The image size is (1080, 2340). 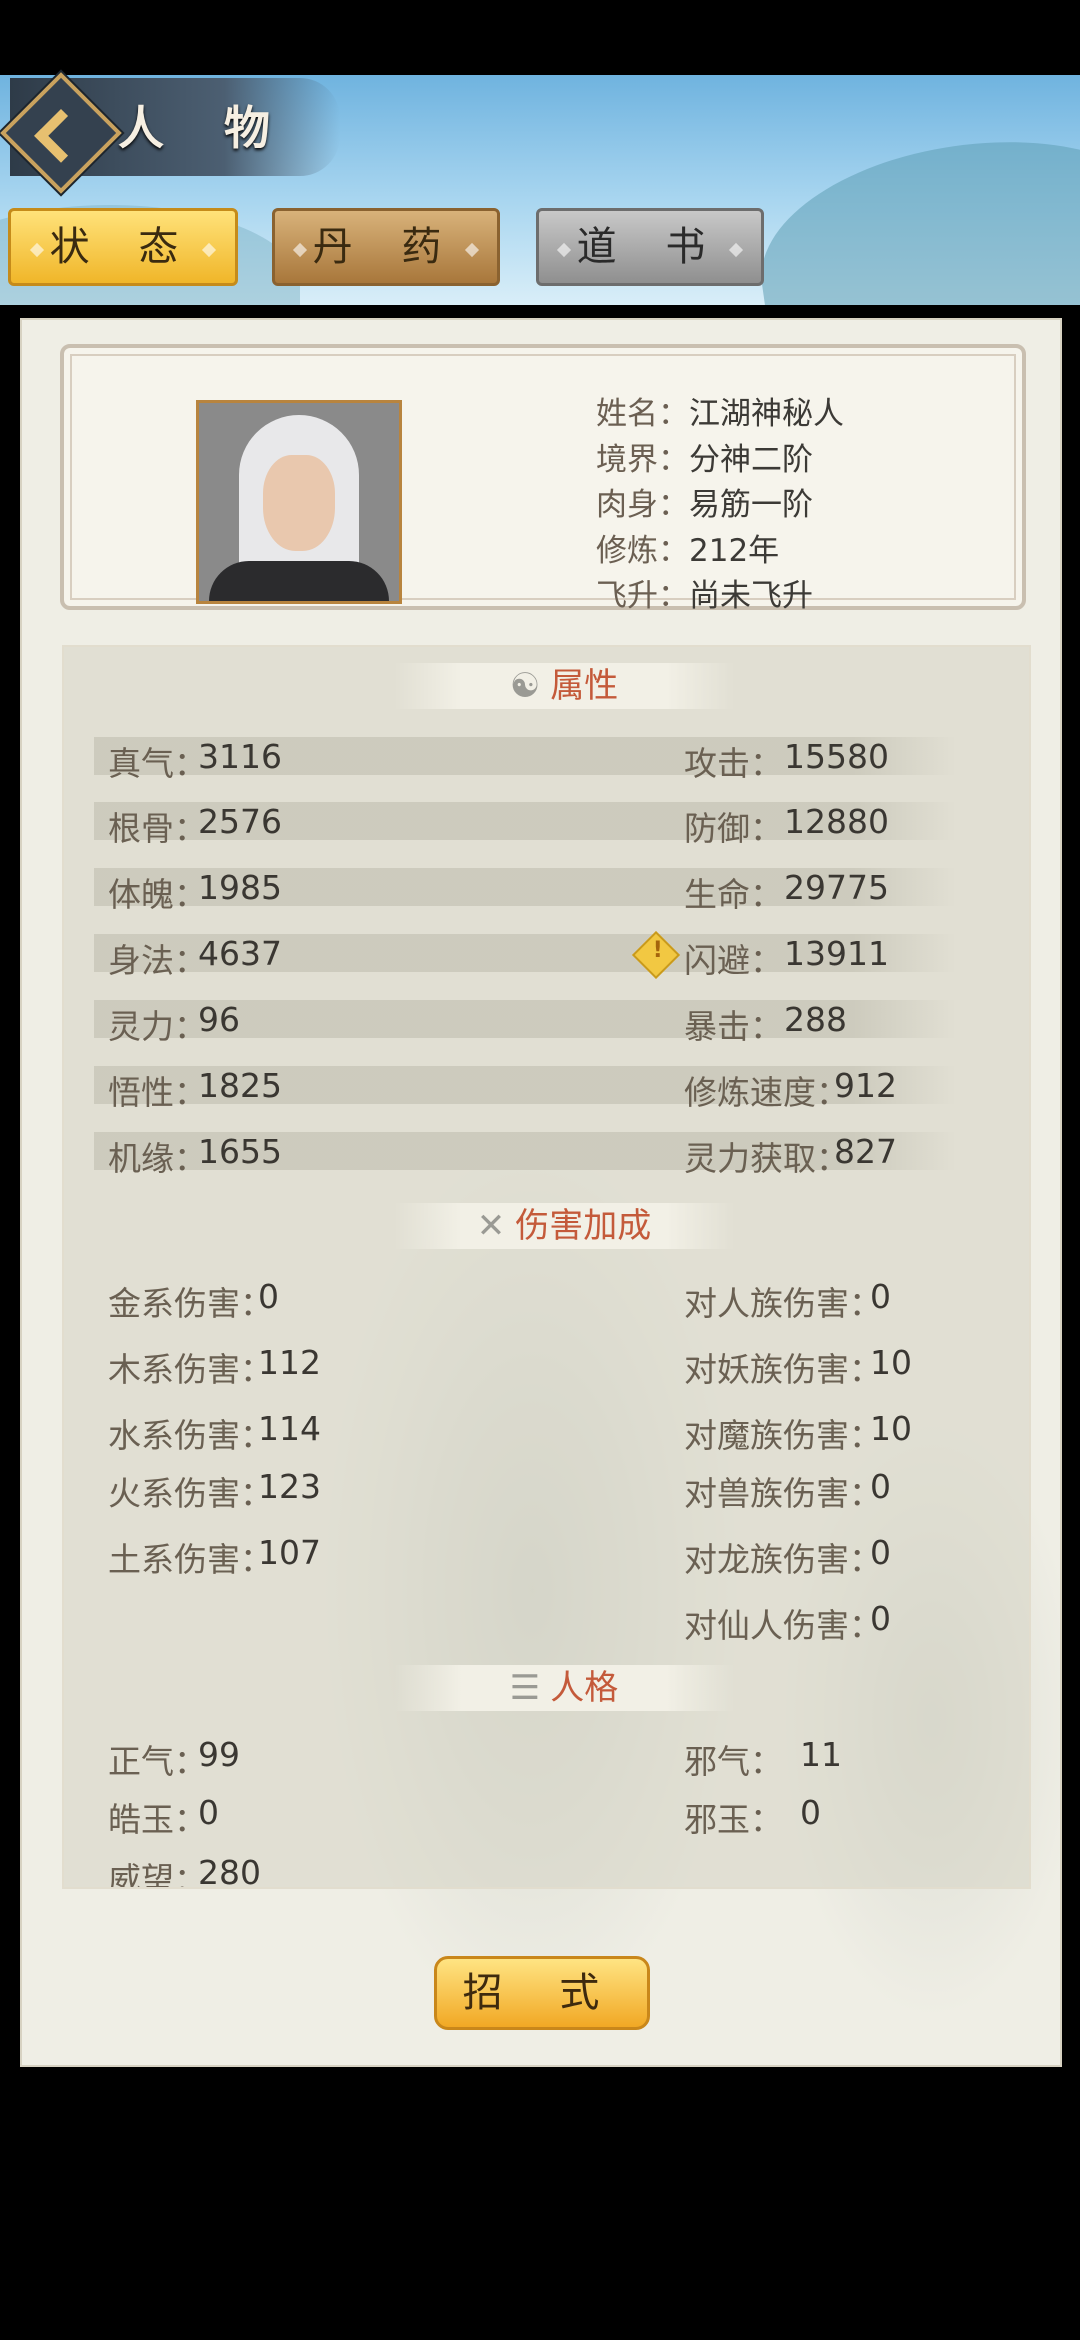 I want to click on profile-card: 姓名：江湖神秘人 境界：分神二阶 肉身：易筋一阶 修炼：212年 飞升：尚未飞升, so click(x=543, y=479).